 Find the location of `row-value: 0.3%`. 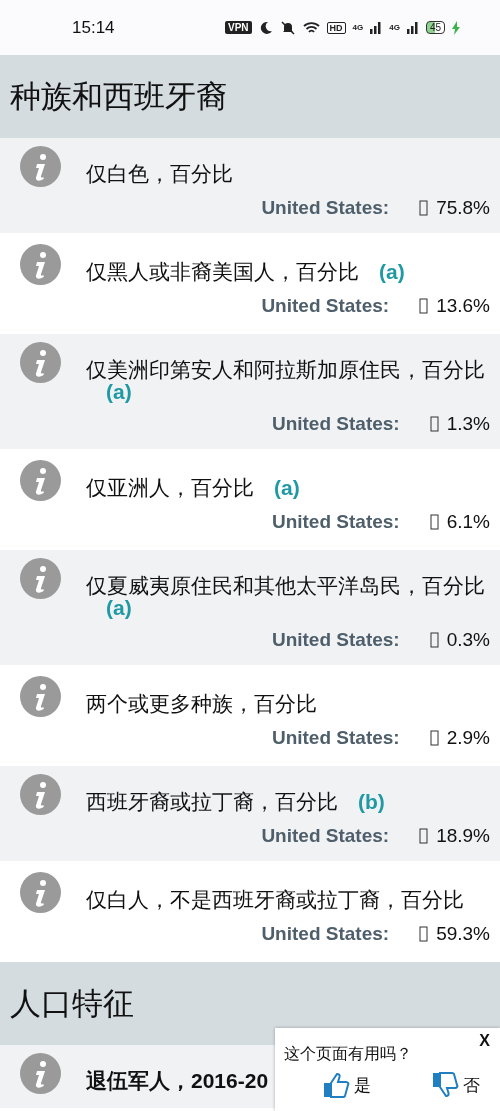

row-value: 0.3% is located at coordinates (468, 640).